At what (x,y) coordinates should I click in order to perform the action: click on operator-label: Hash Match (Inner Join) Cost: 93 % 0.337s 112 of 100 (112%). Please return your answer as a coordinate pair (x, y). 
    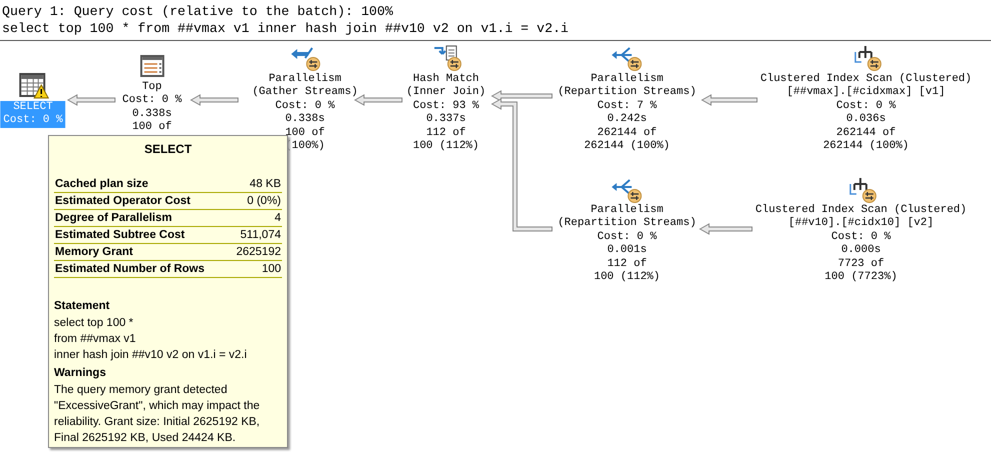
    Looking at the image, I should click on (446, 113).